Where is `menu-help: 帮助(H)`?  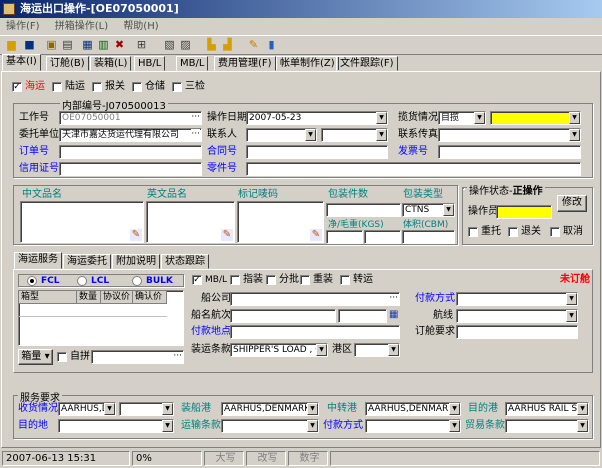
menu-help: 帮助(H) is located at coordinates (140, 26).